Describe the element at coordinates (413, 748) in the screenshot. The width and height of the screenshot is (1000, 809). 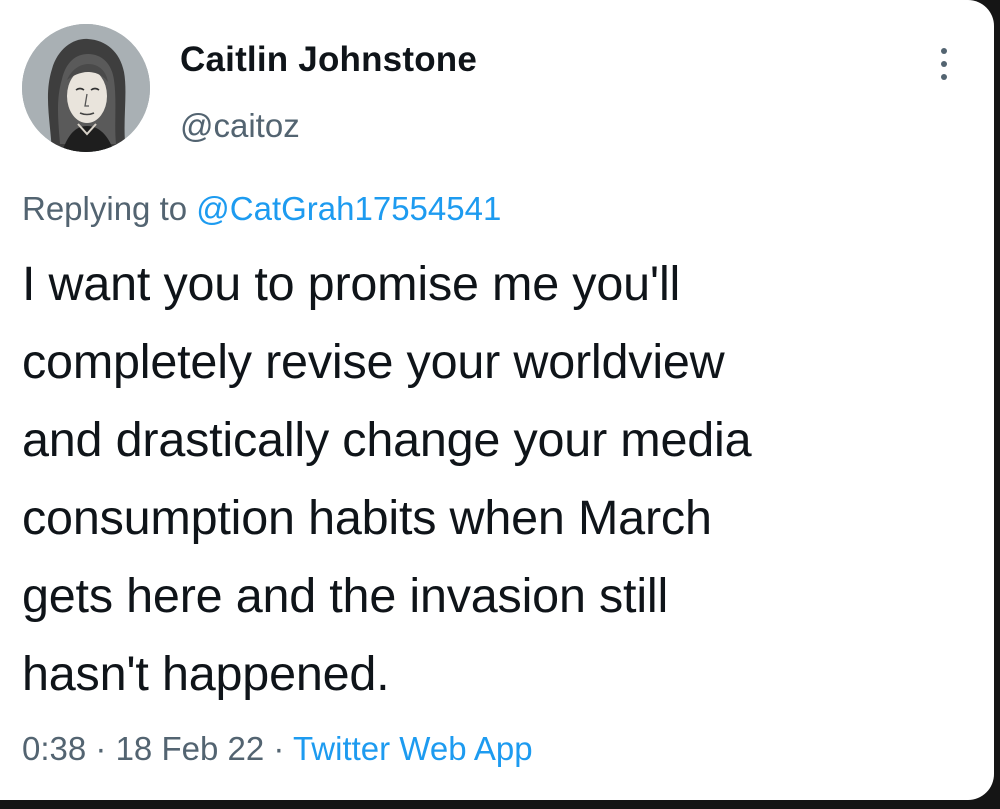
I see `tweet-source-link: Twitter Web App` at that location.